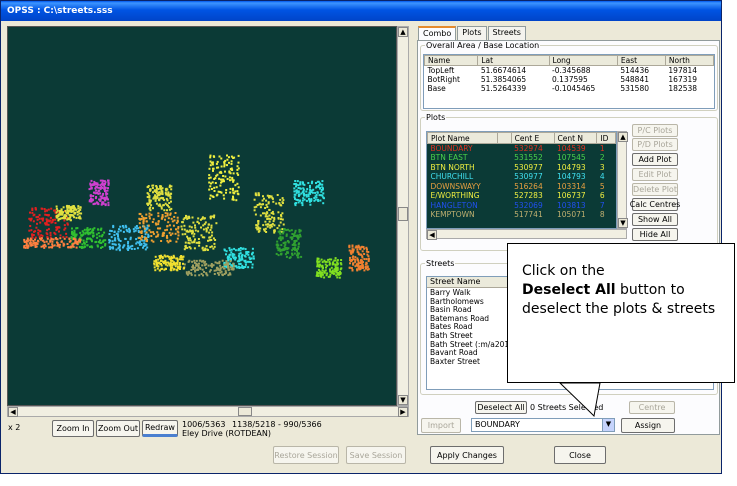 The image size is (737, 486). Describe the element at coordinates (563, 271) in the screenshot. I see `callout-prefix: Click on the` at that location.